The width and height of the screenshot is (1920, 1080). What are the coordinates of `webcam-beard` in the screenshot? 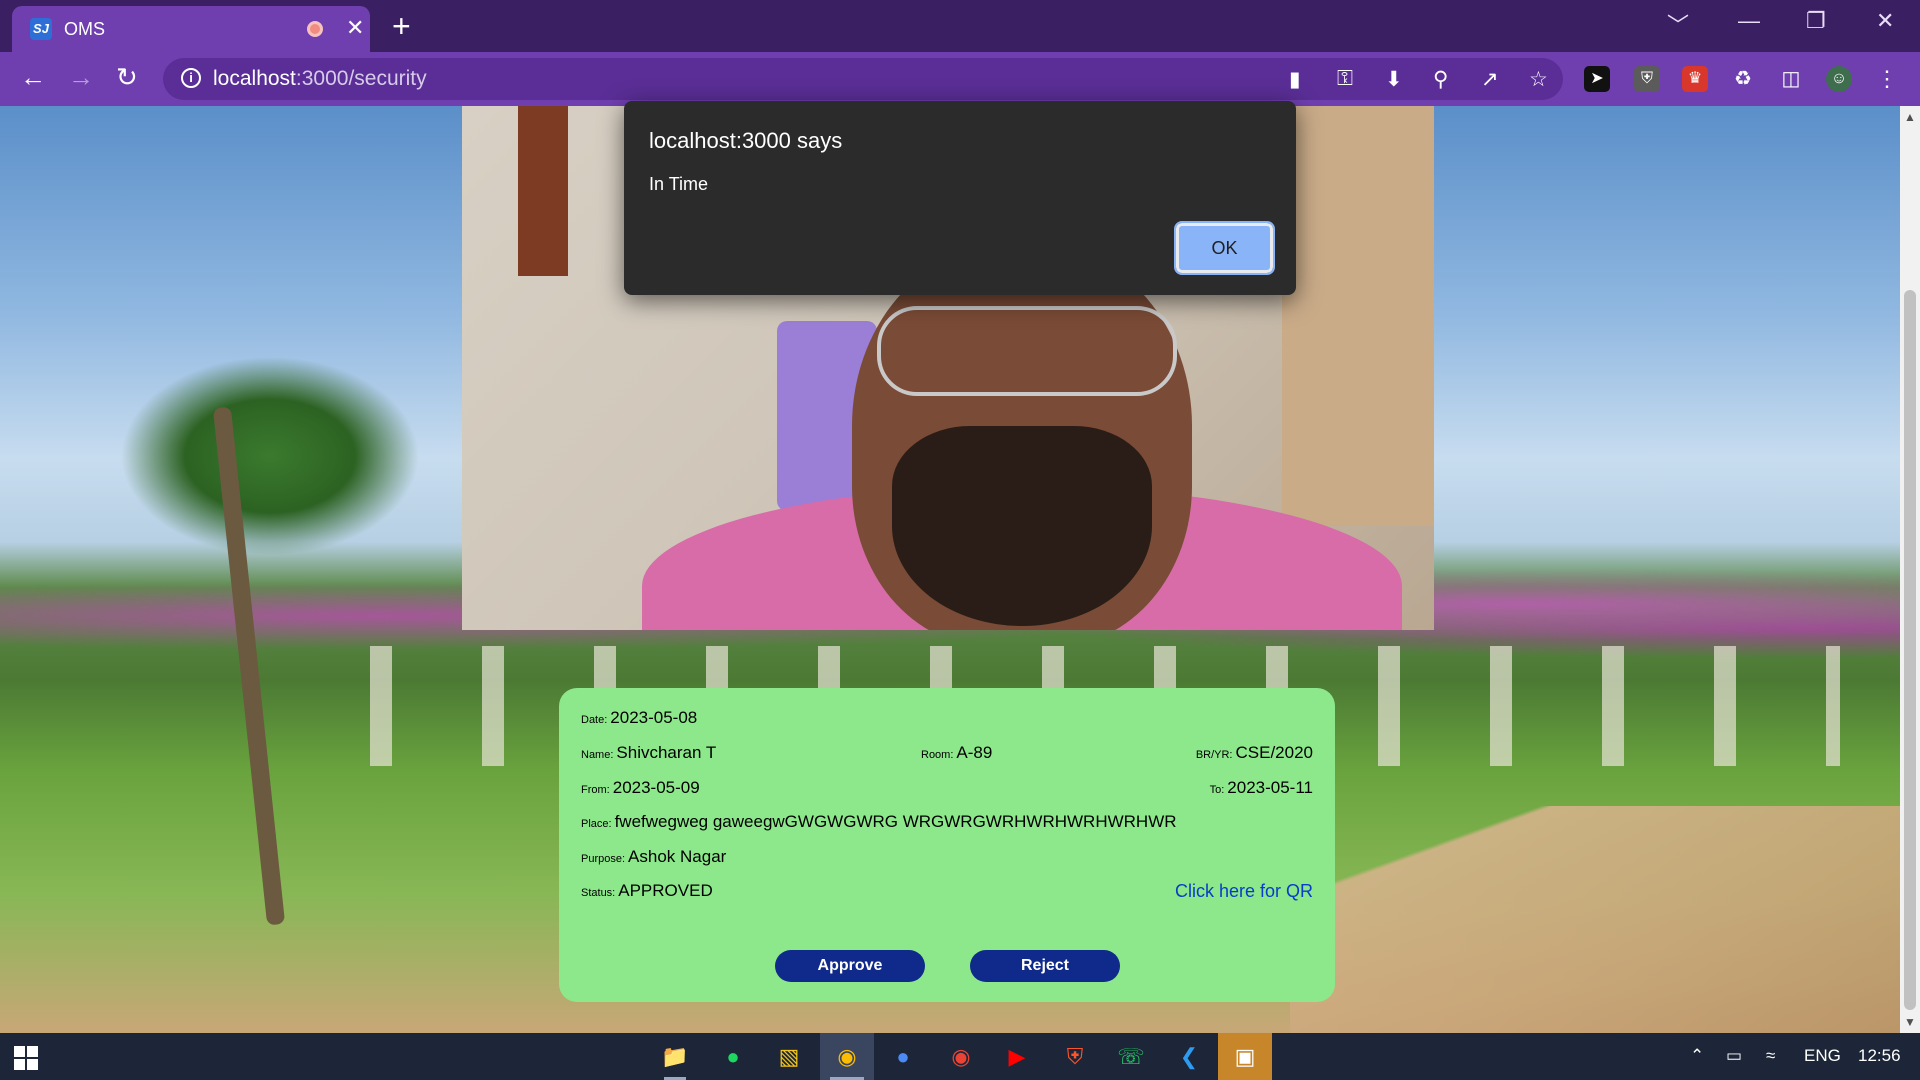 It's located at (1022, 526).